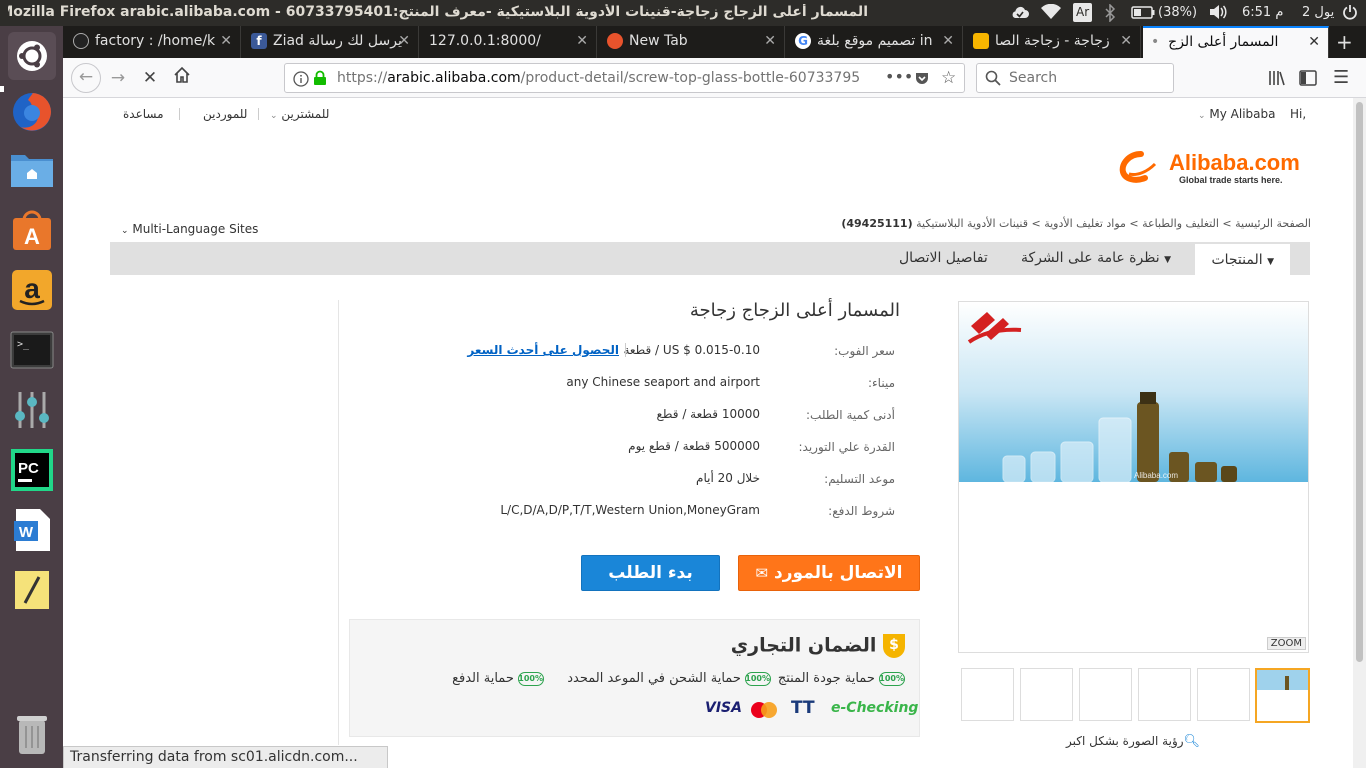 The width and height of the screenshot is (1366, 768). What do you see at coordinates (708, 414) in the screenshot?
I see `moq-value: 10000 قطعة / قطع` at bounding box center [708, 414].